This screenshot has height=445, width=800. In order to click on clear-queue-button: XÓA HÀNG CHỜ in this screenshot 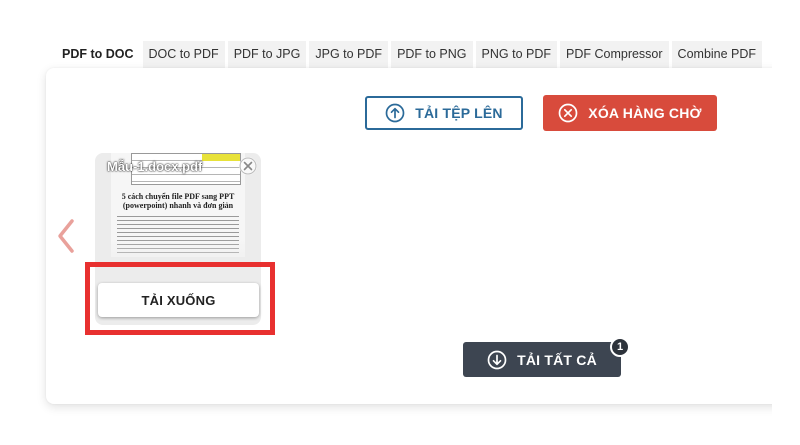, I will do `click(630, 113)`.